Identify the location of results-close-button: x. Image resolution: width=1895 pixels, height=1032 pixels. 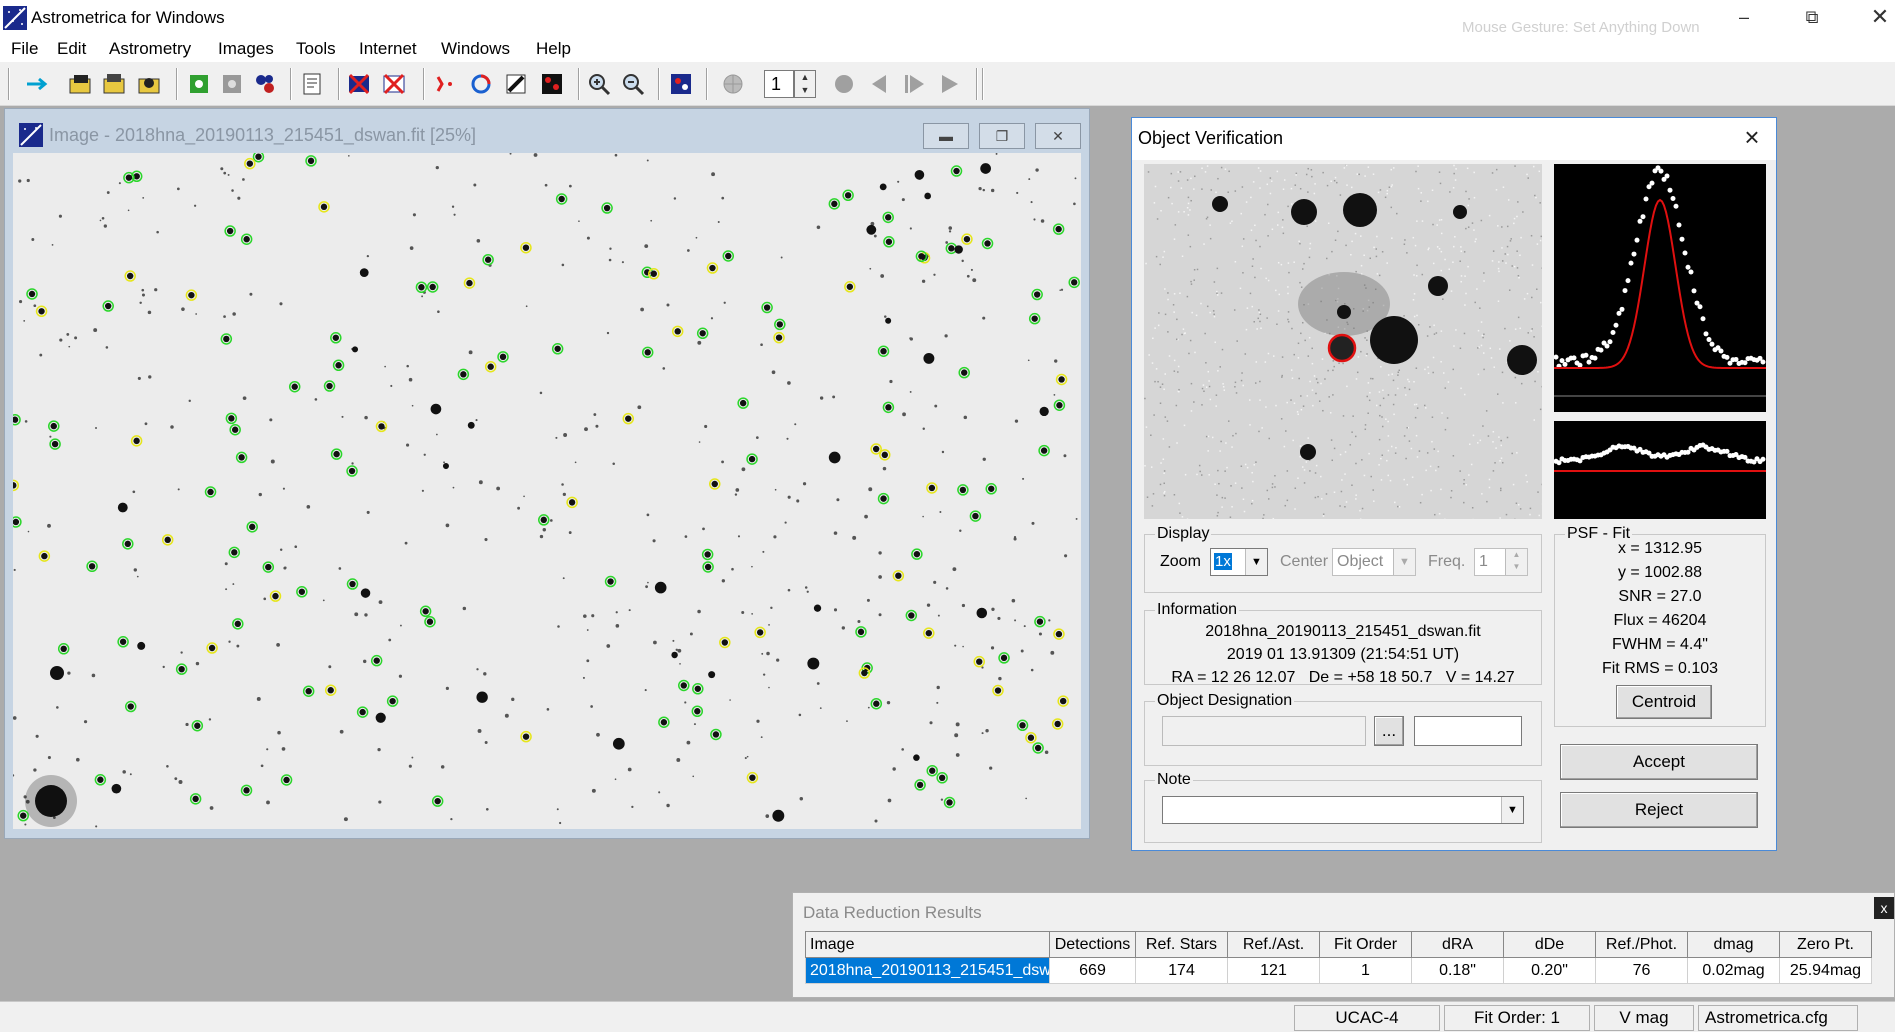
(1884, 908).